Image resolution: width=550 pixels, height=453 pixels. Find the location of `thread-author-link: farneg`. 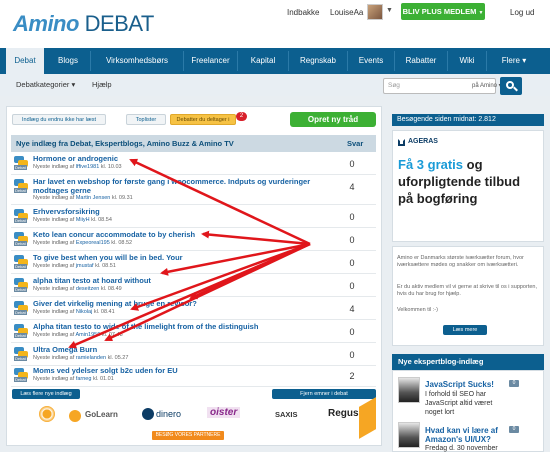

thread-author-link: farneg is located at coordinates (84, 379).